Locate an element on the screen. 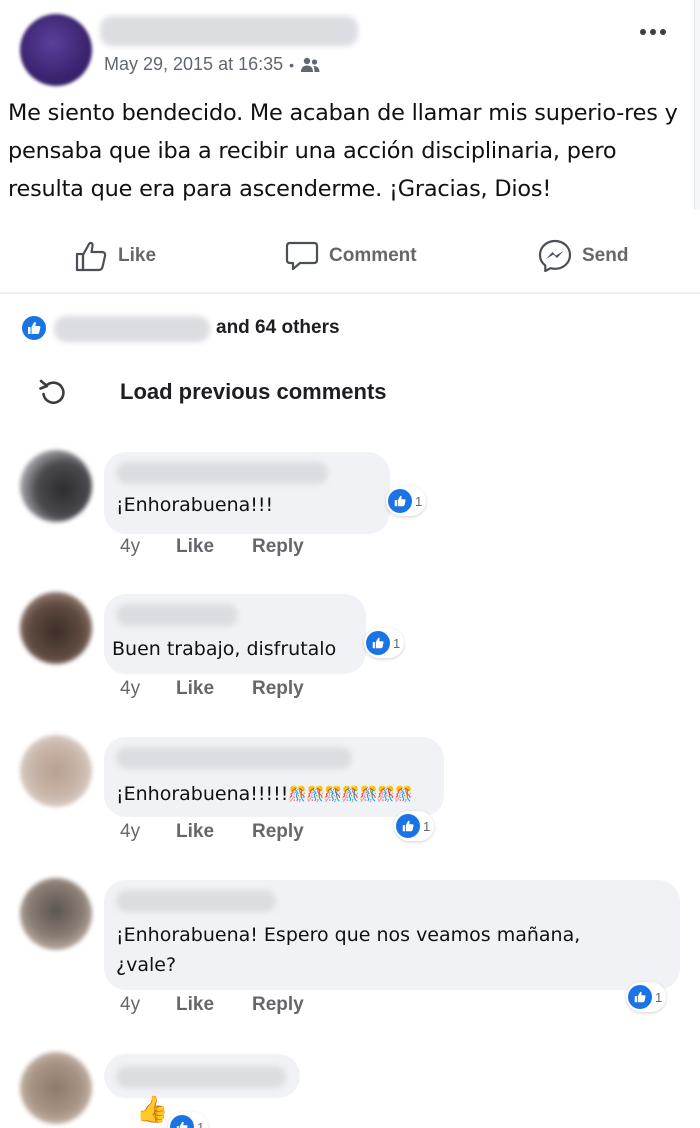  thumbs-up-icon is located at coordinates (91, 256).